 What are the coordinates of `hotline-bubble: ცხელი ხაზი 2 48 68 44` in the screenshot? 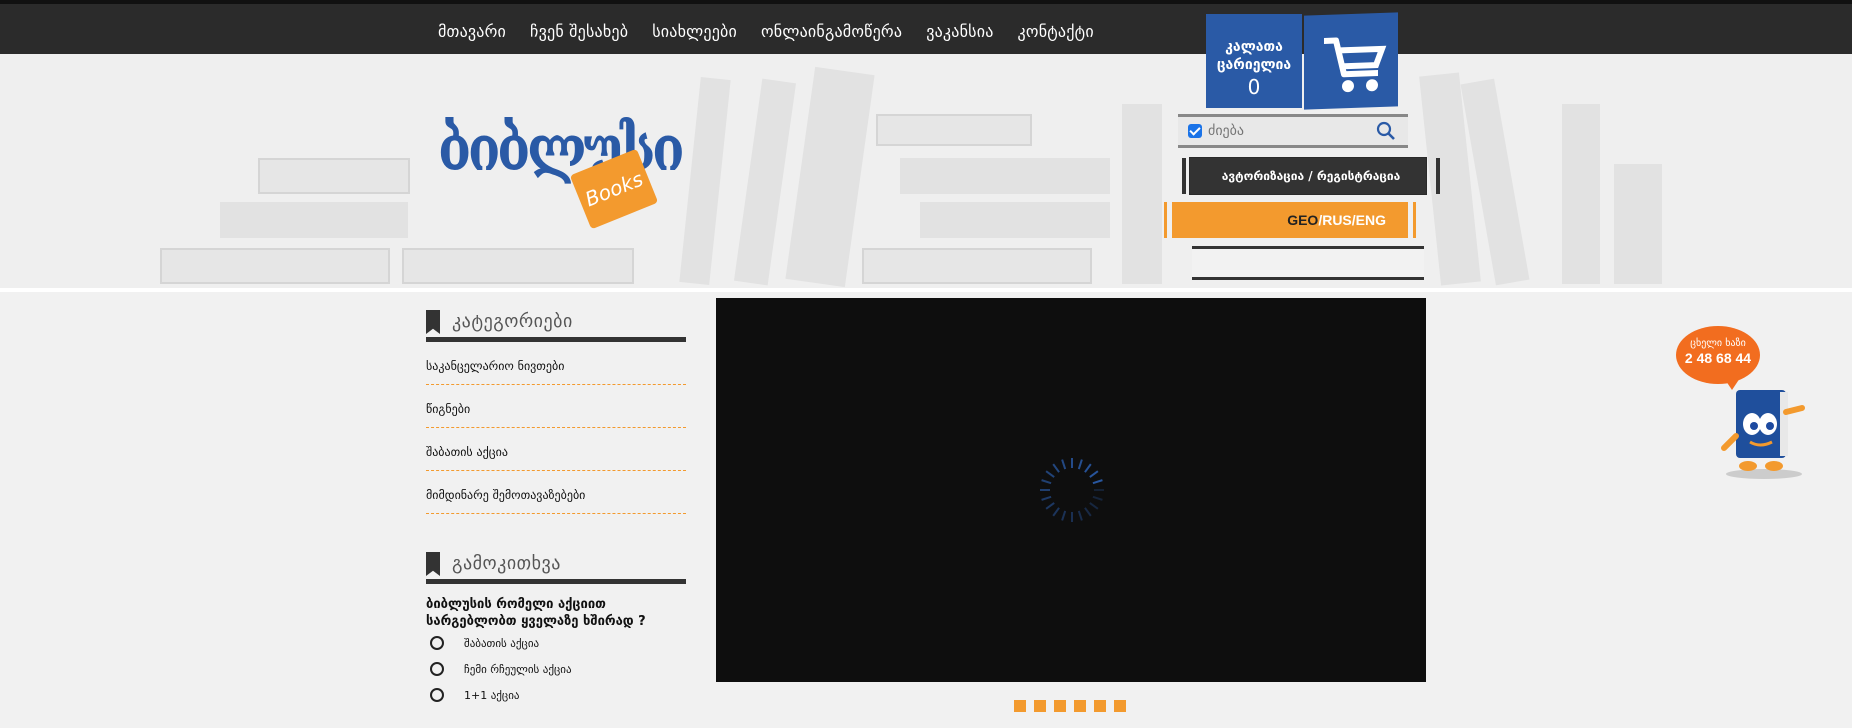 It's located at (1718, 358).